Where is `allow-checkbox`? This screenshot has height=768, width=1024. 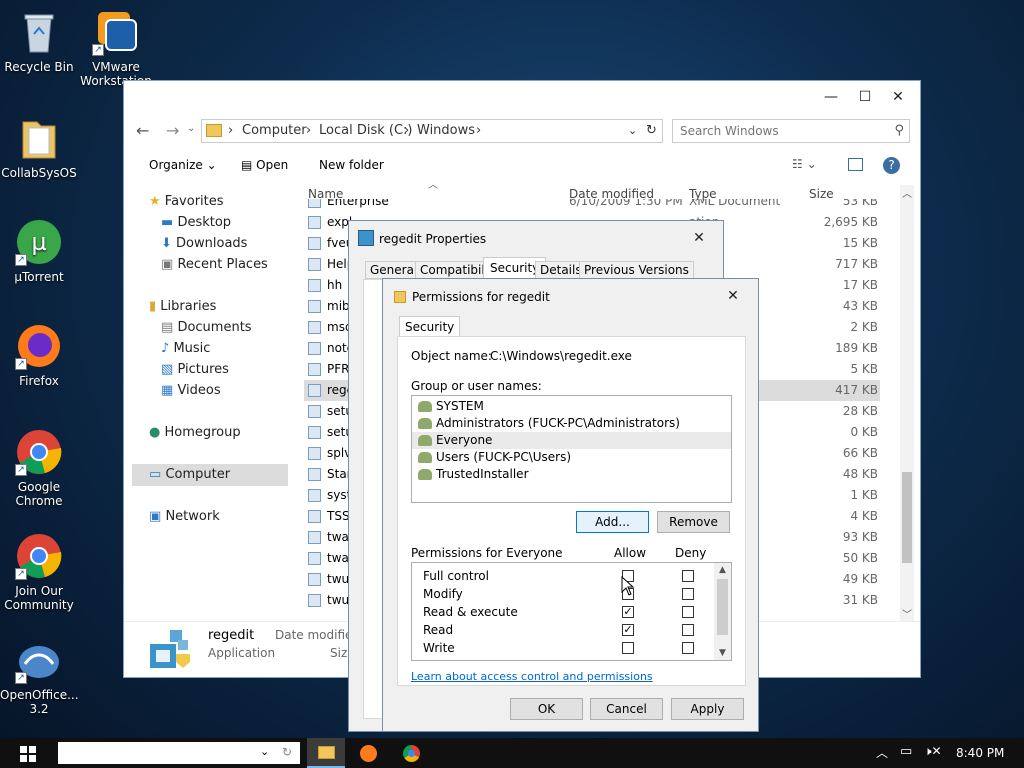 allow-checkbox is located at coordinates (628, 648).